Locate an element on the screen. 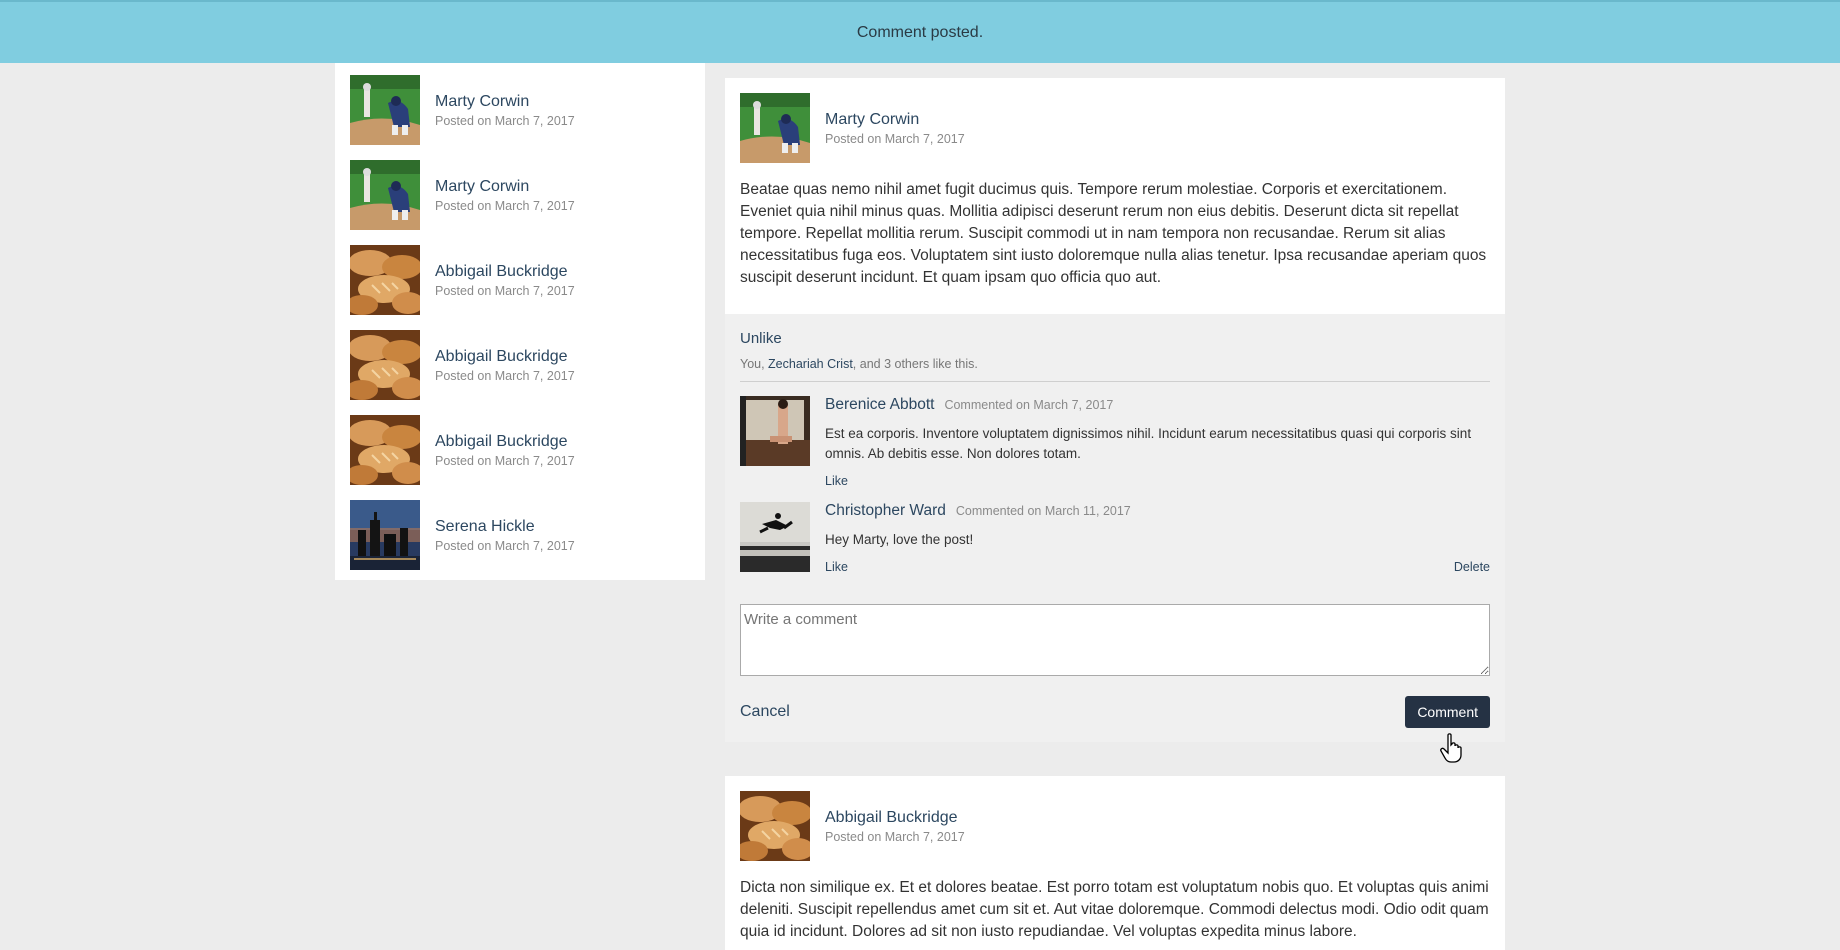  sidebar-post-author: Serena Hickle is located at coordinates (505, 527).